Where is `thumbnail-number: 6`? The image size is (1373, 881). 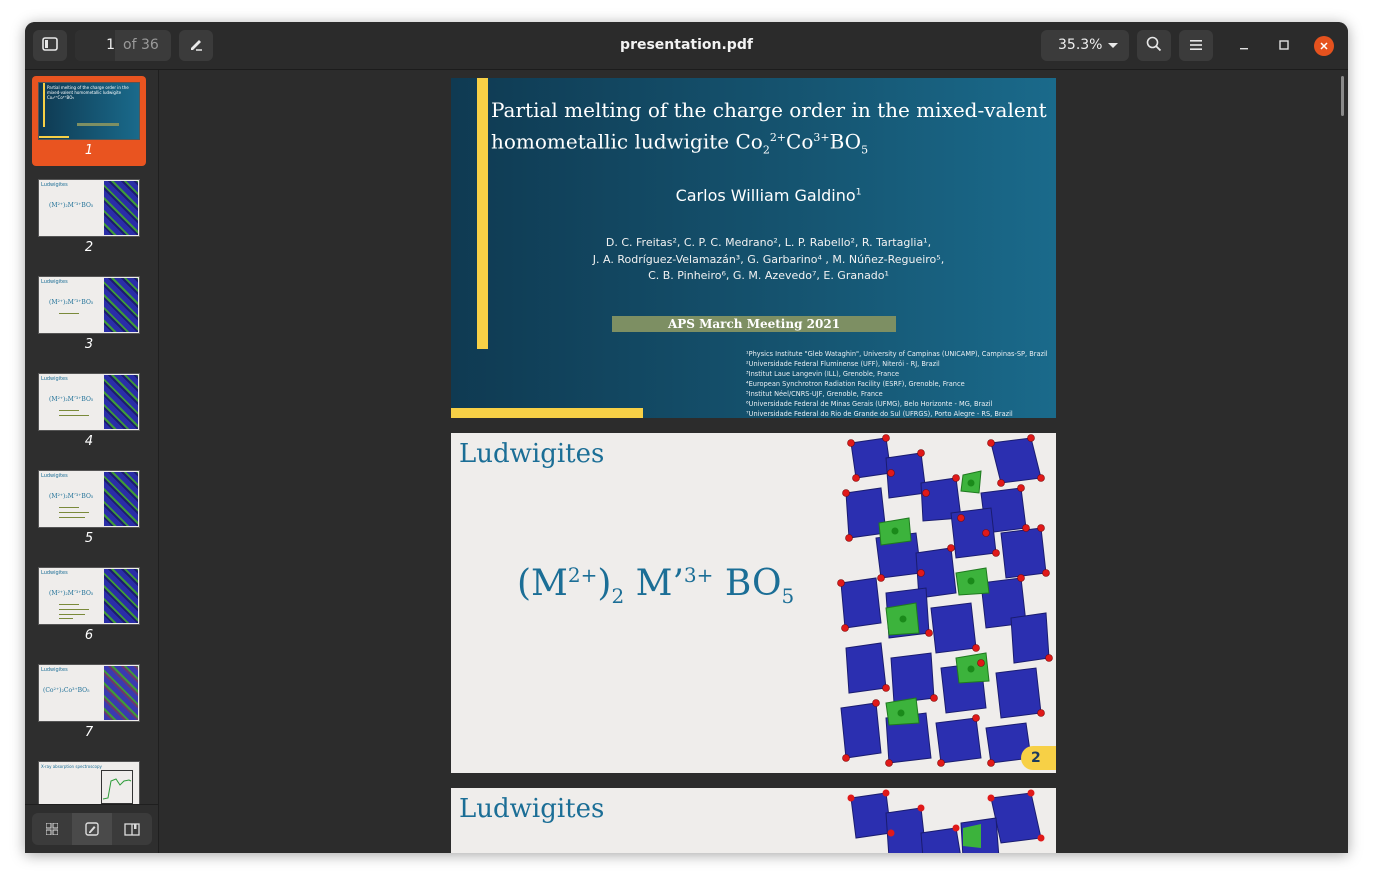 thumbnail-number: 6 is located at coordinates (89, 635).